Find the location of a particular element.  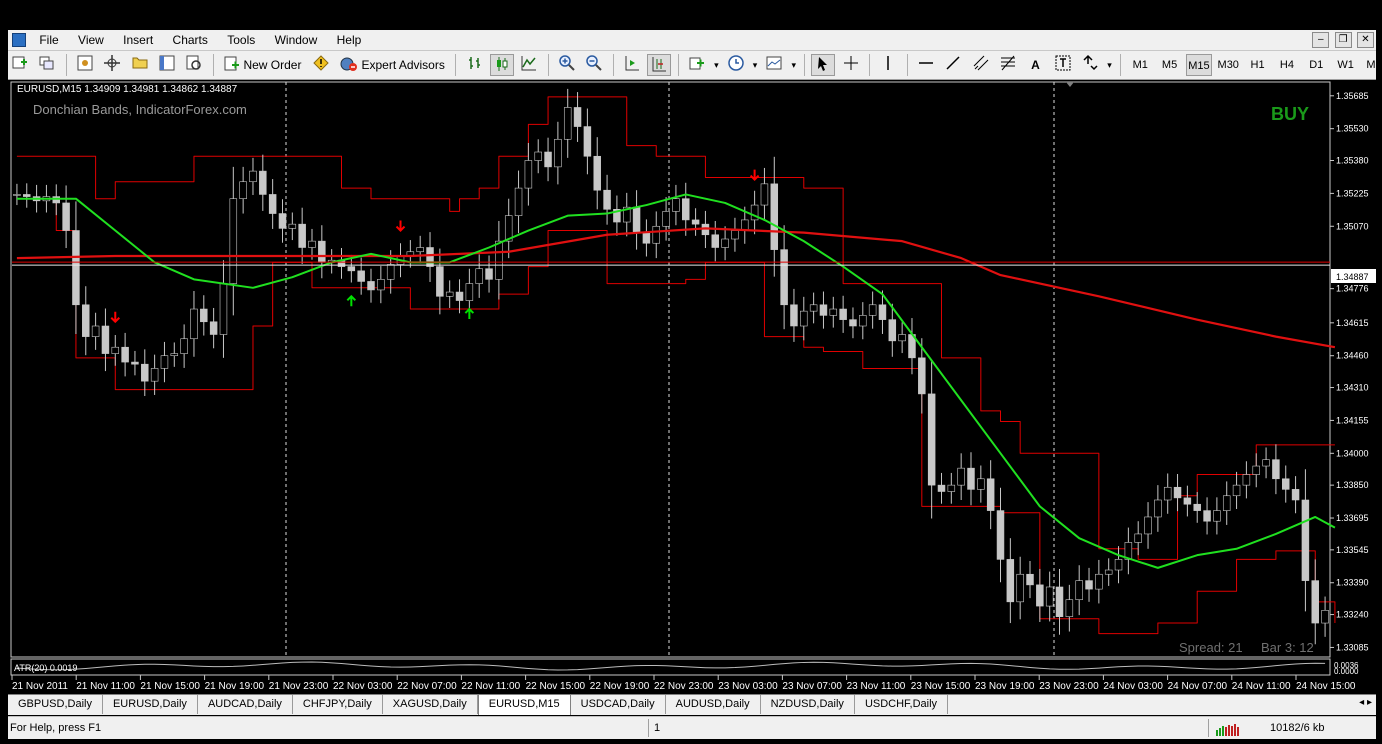

timeframe-h4: H4 is located at coordinates (1287, 65).